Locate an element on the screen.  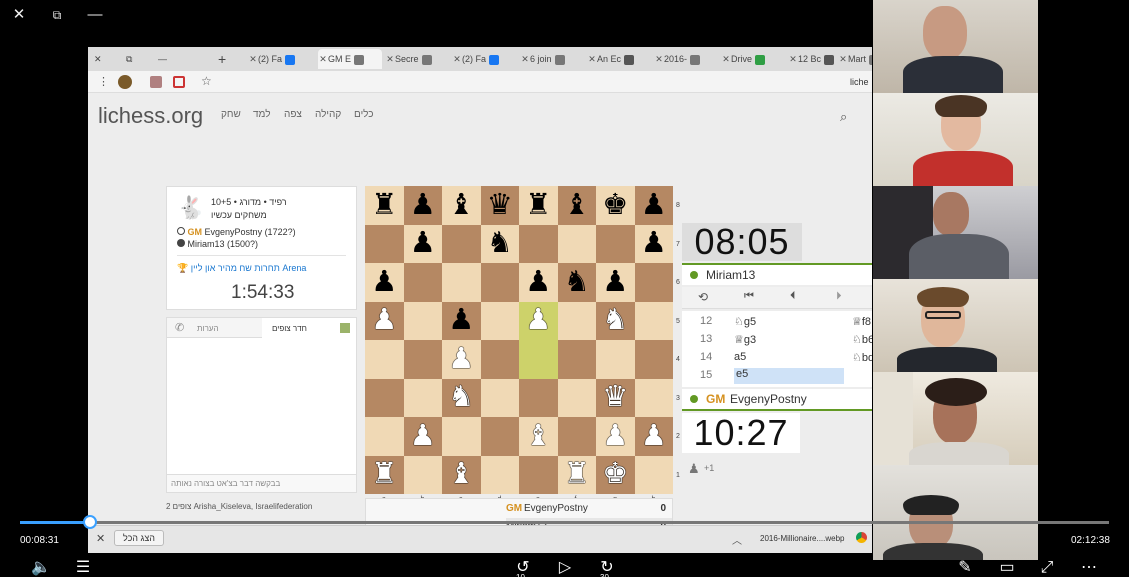
black-player: Miriam13 (1500?) is located at coordinates (217, 244).